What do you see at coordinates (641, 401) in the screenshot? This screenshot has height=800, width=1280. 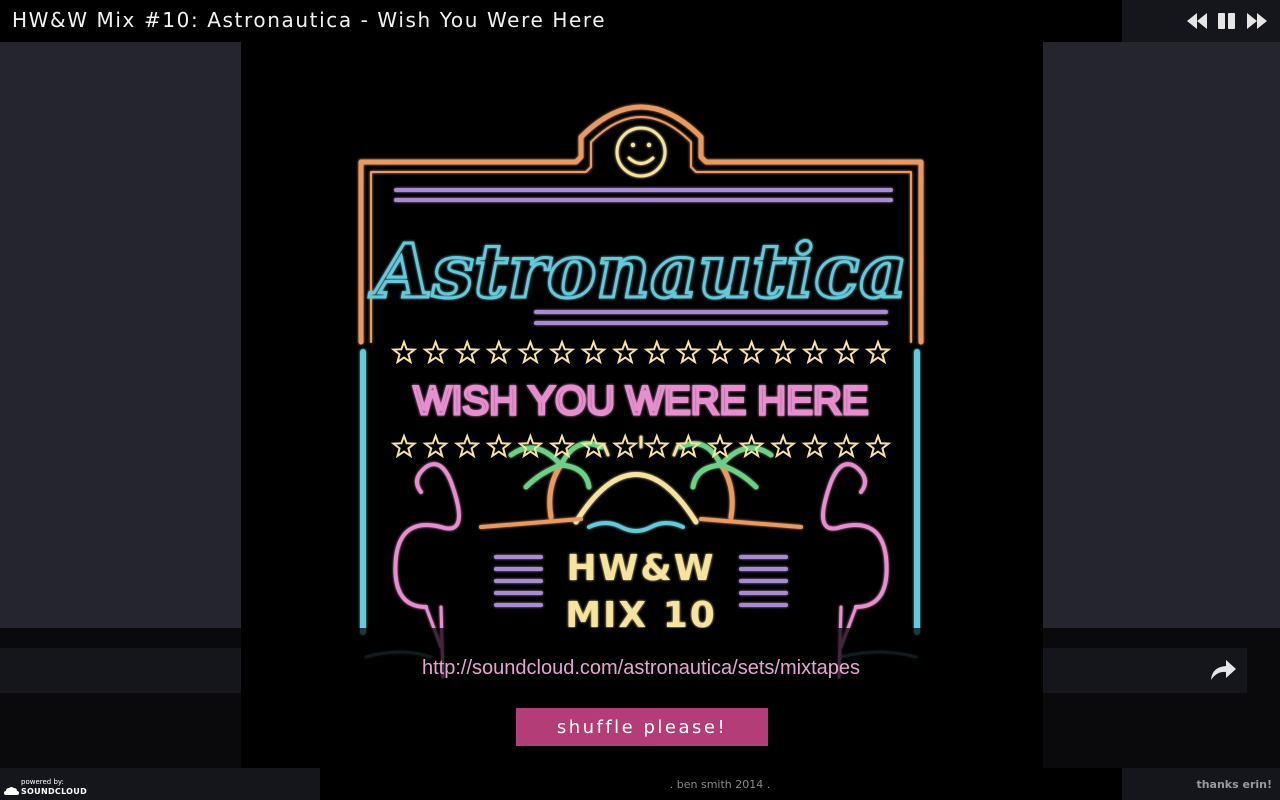 I see `artwork-subtitle-text: WISH YOU WERE HERE` at bounding box center [641, 401].